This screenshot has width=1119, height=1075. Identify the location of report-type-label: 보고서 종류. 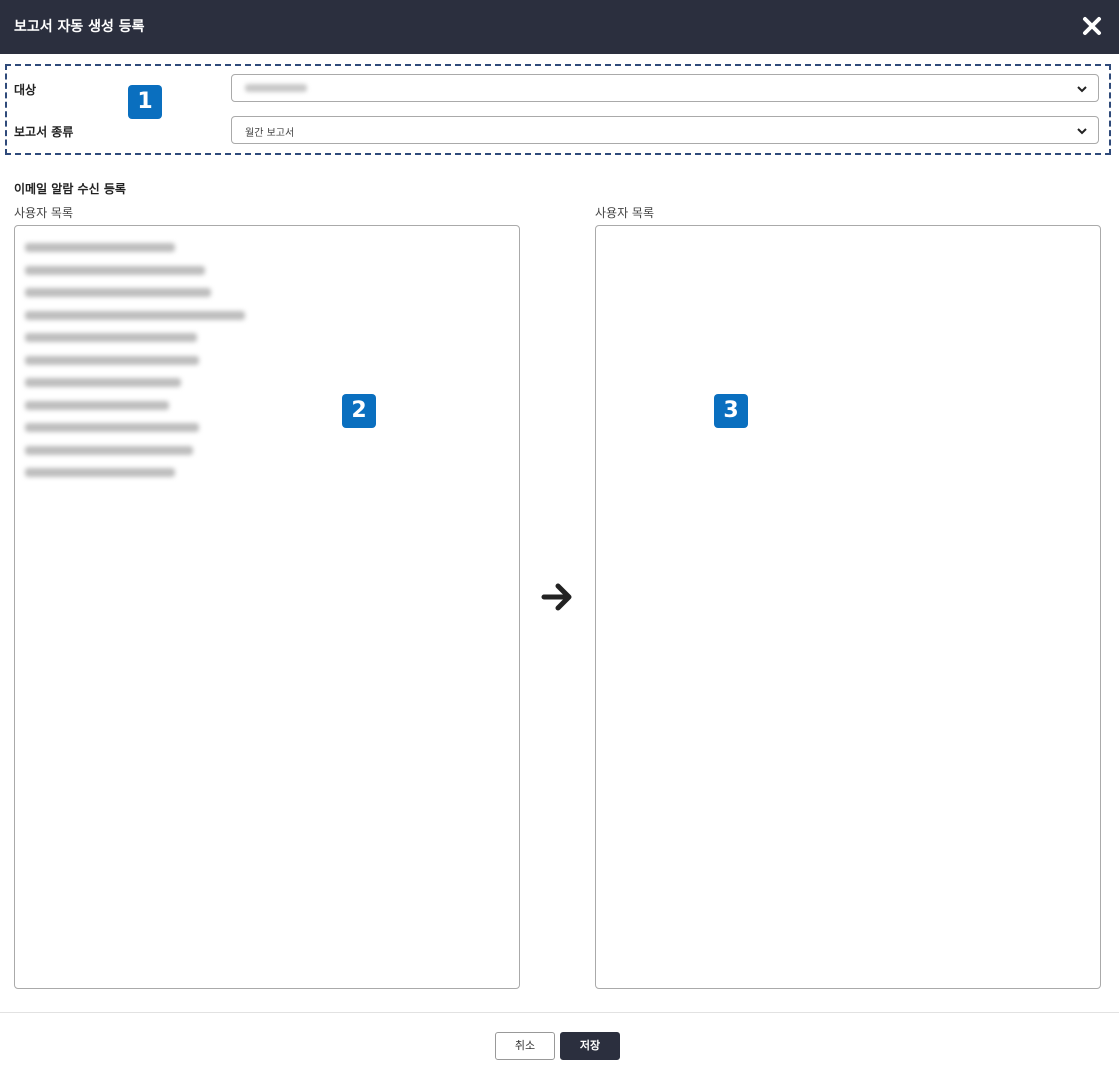
(44, 132).